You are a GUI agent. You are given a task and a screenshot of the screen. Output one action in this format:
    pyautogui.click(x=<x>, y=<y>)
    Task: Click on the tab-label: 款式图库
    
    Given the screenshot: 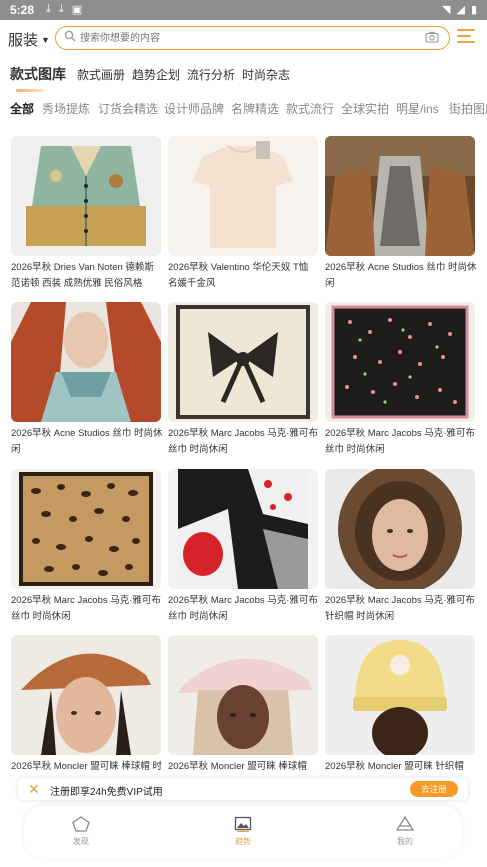 What is the action you would take?
    pyautogui.click(x=38, y=74)
    